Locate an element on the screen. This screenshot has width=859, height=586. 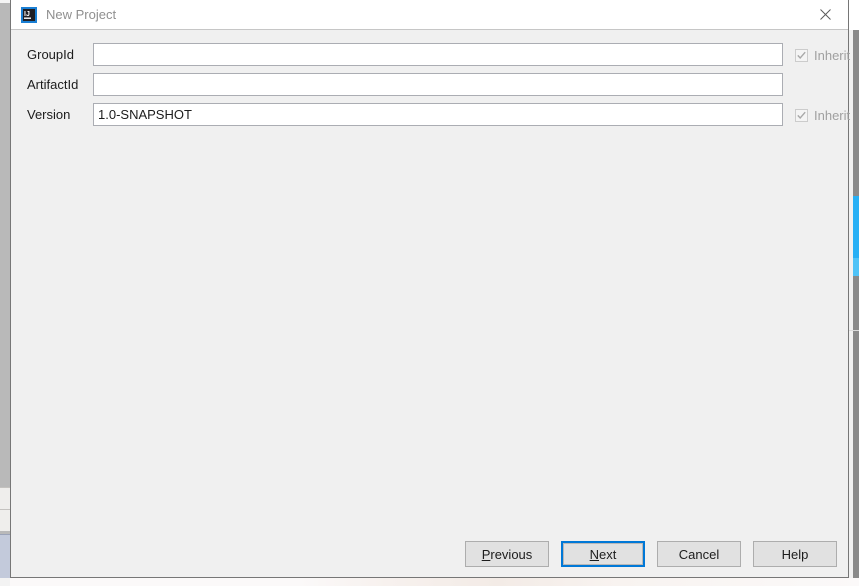
dialog-titlebar: IJ New Project is located at coordinates (429, 15).